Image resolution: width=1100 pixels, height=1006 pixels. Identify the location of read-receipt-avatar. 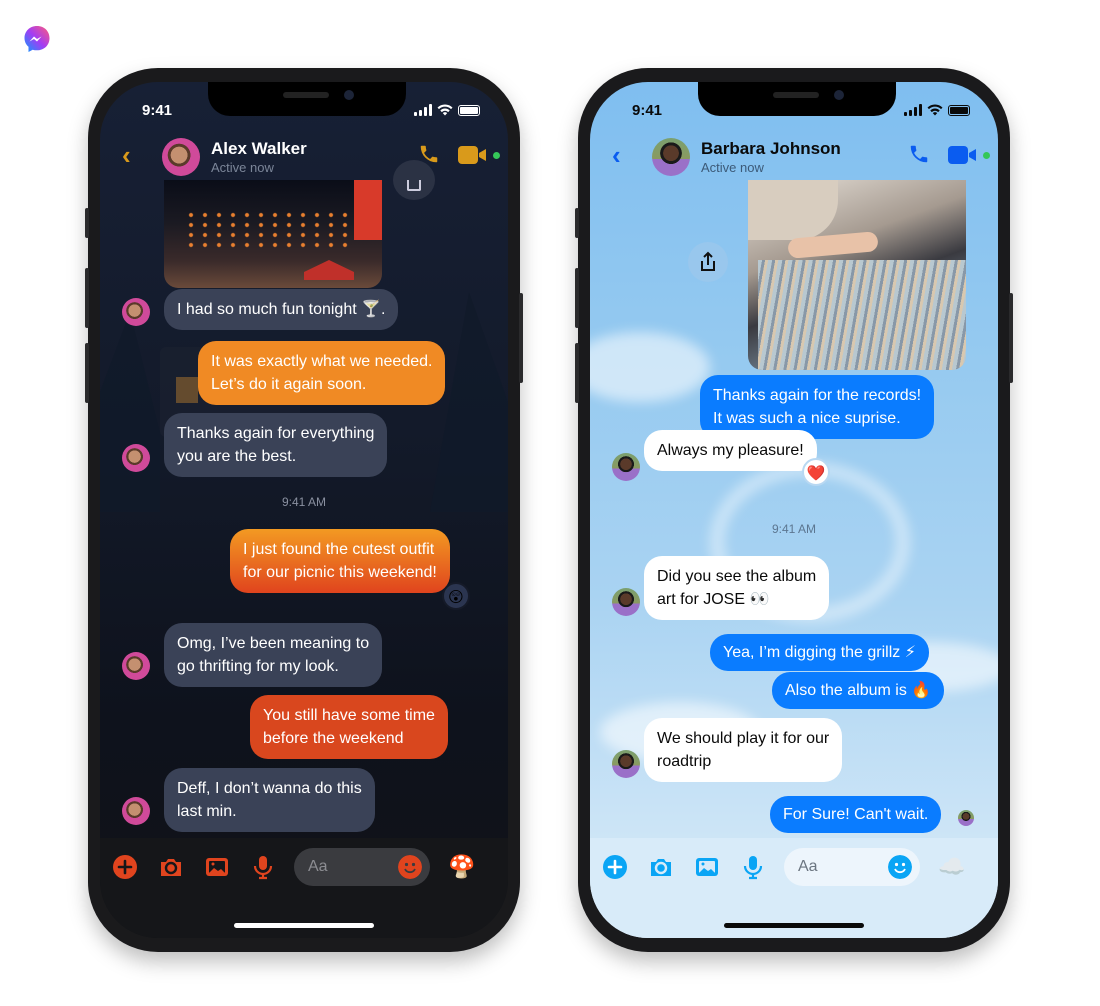
(966, 818).